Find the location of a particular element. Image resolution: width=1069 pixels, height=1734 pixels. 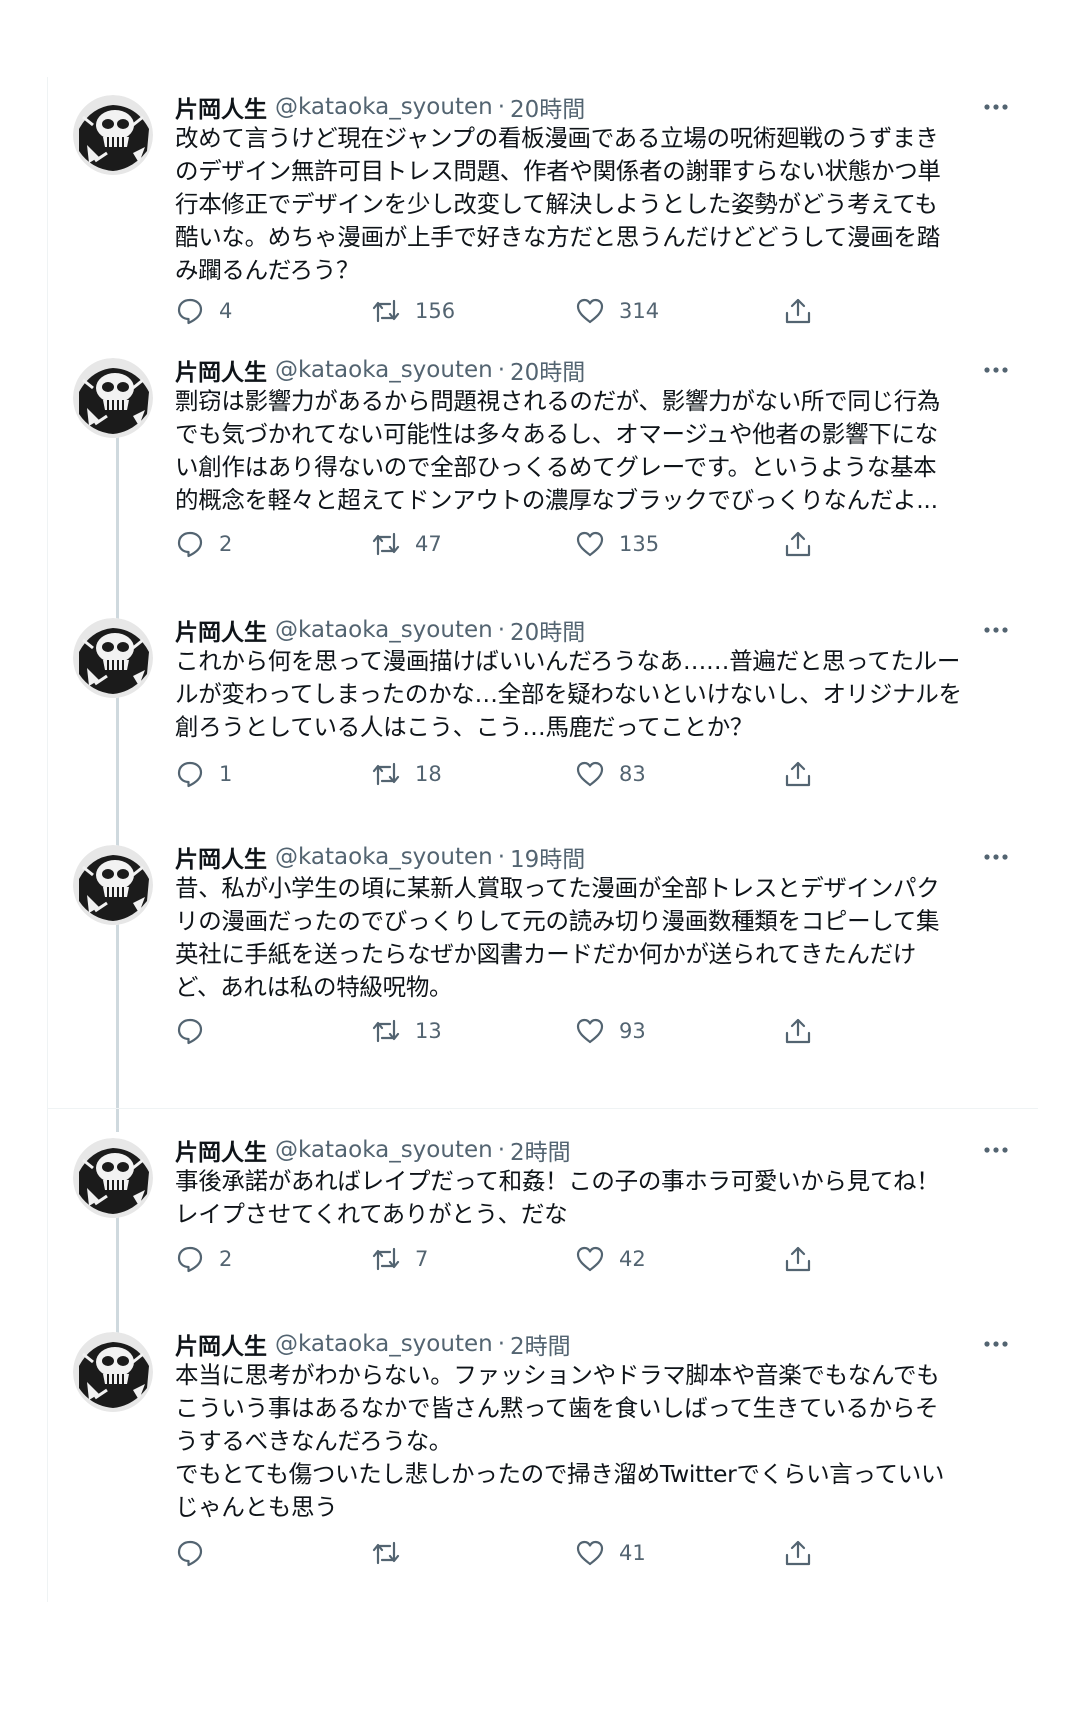

tweet-actions: 2 7 42 is located at coordinates (555, 1259).